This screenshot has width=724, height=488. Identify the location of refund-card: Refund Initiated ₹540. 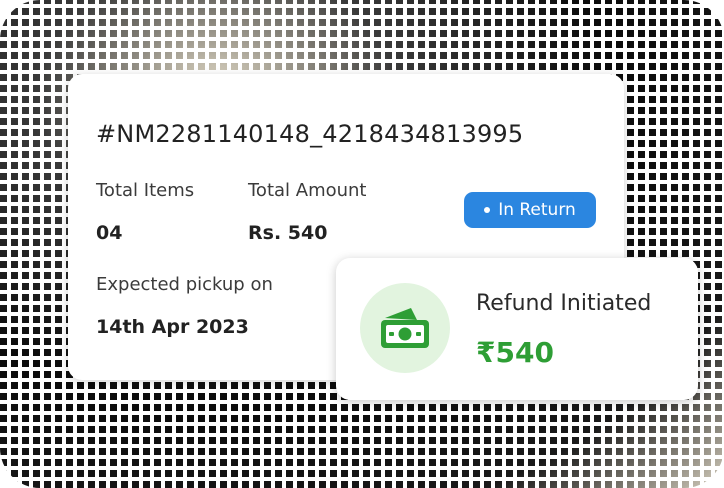
(517, 329).